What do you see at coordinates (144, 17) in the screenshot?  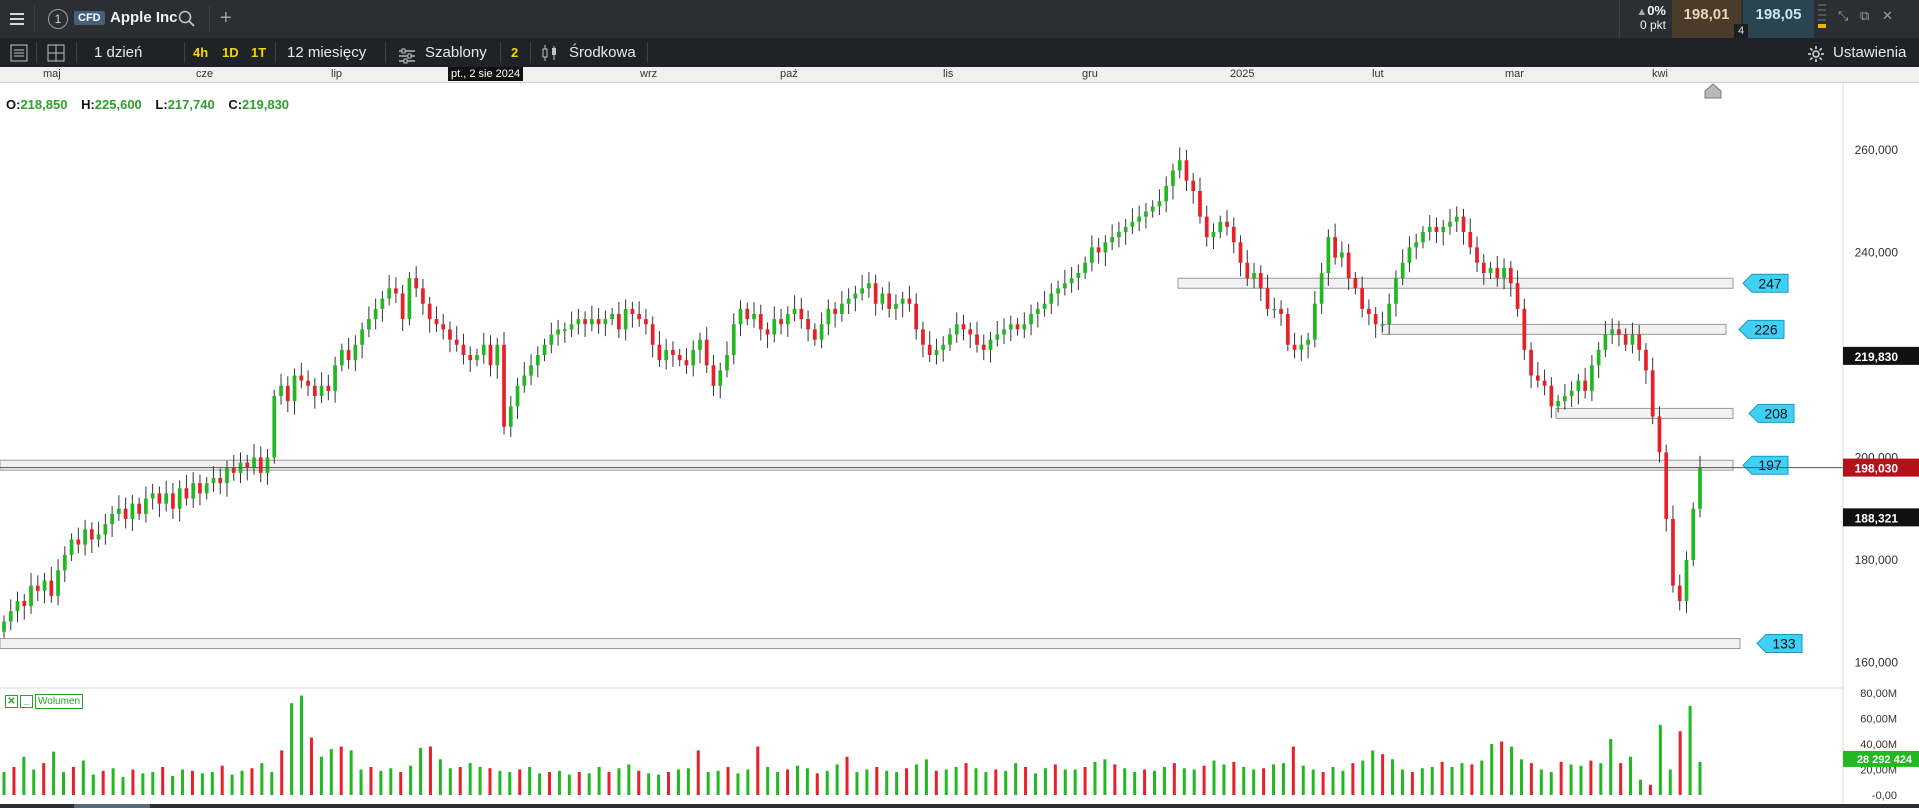 I see `instrument-name: Apple Inc` at bounding box center [144, 17].